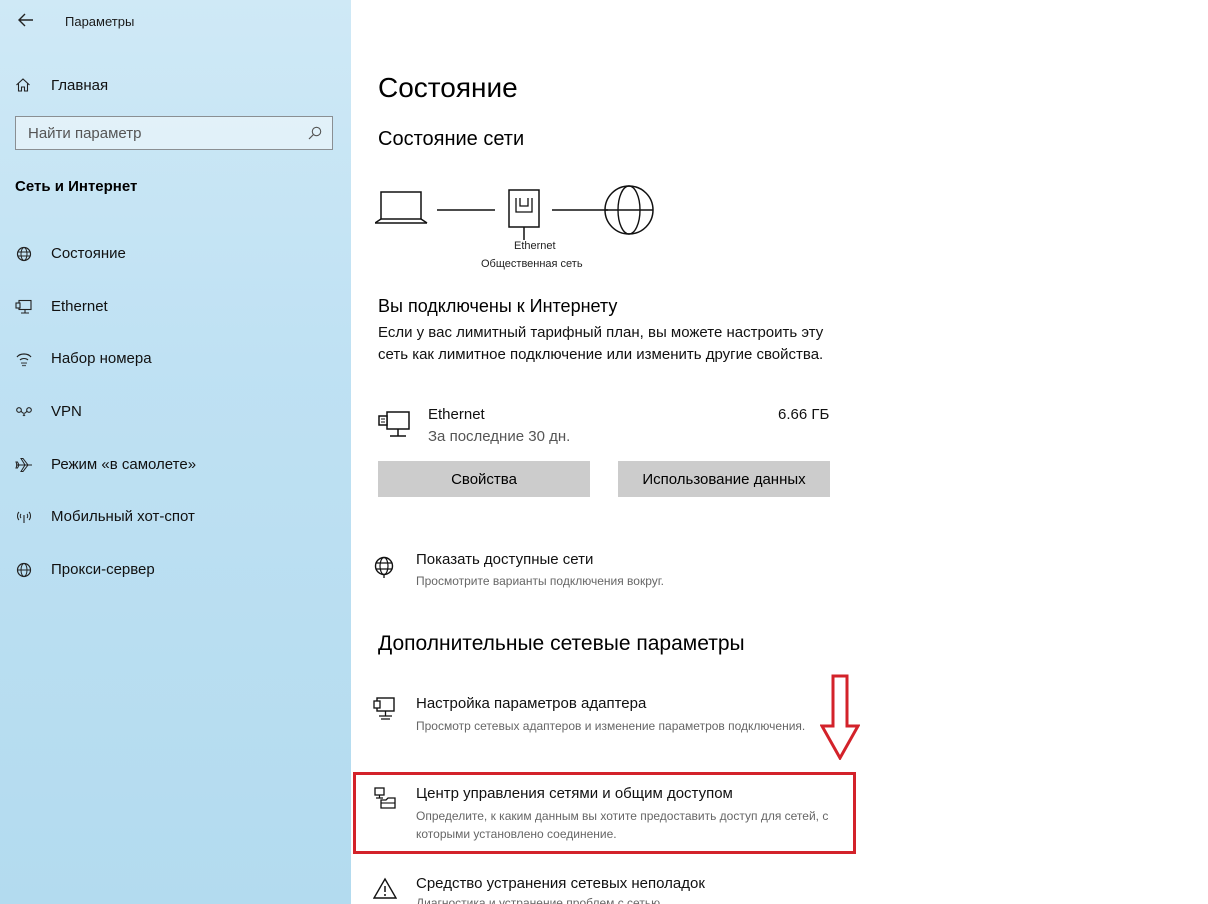  Describe the element at coordinates (163, 133) in the screenshot. I see `search-input` at that location.